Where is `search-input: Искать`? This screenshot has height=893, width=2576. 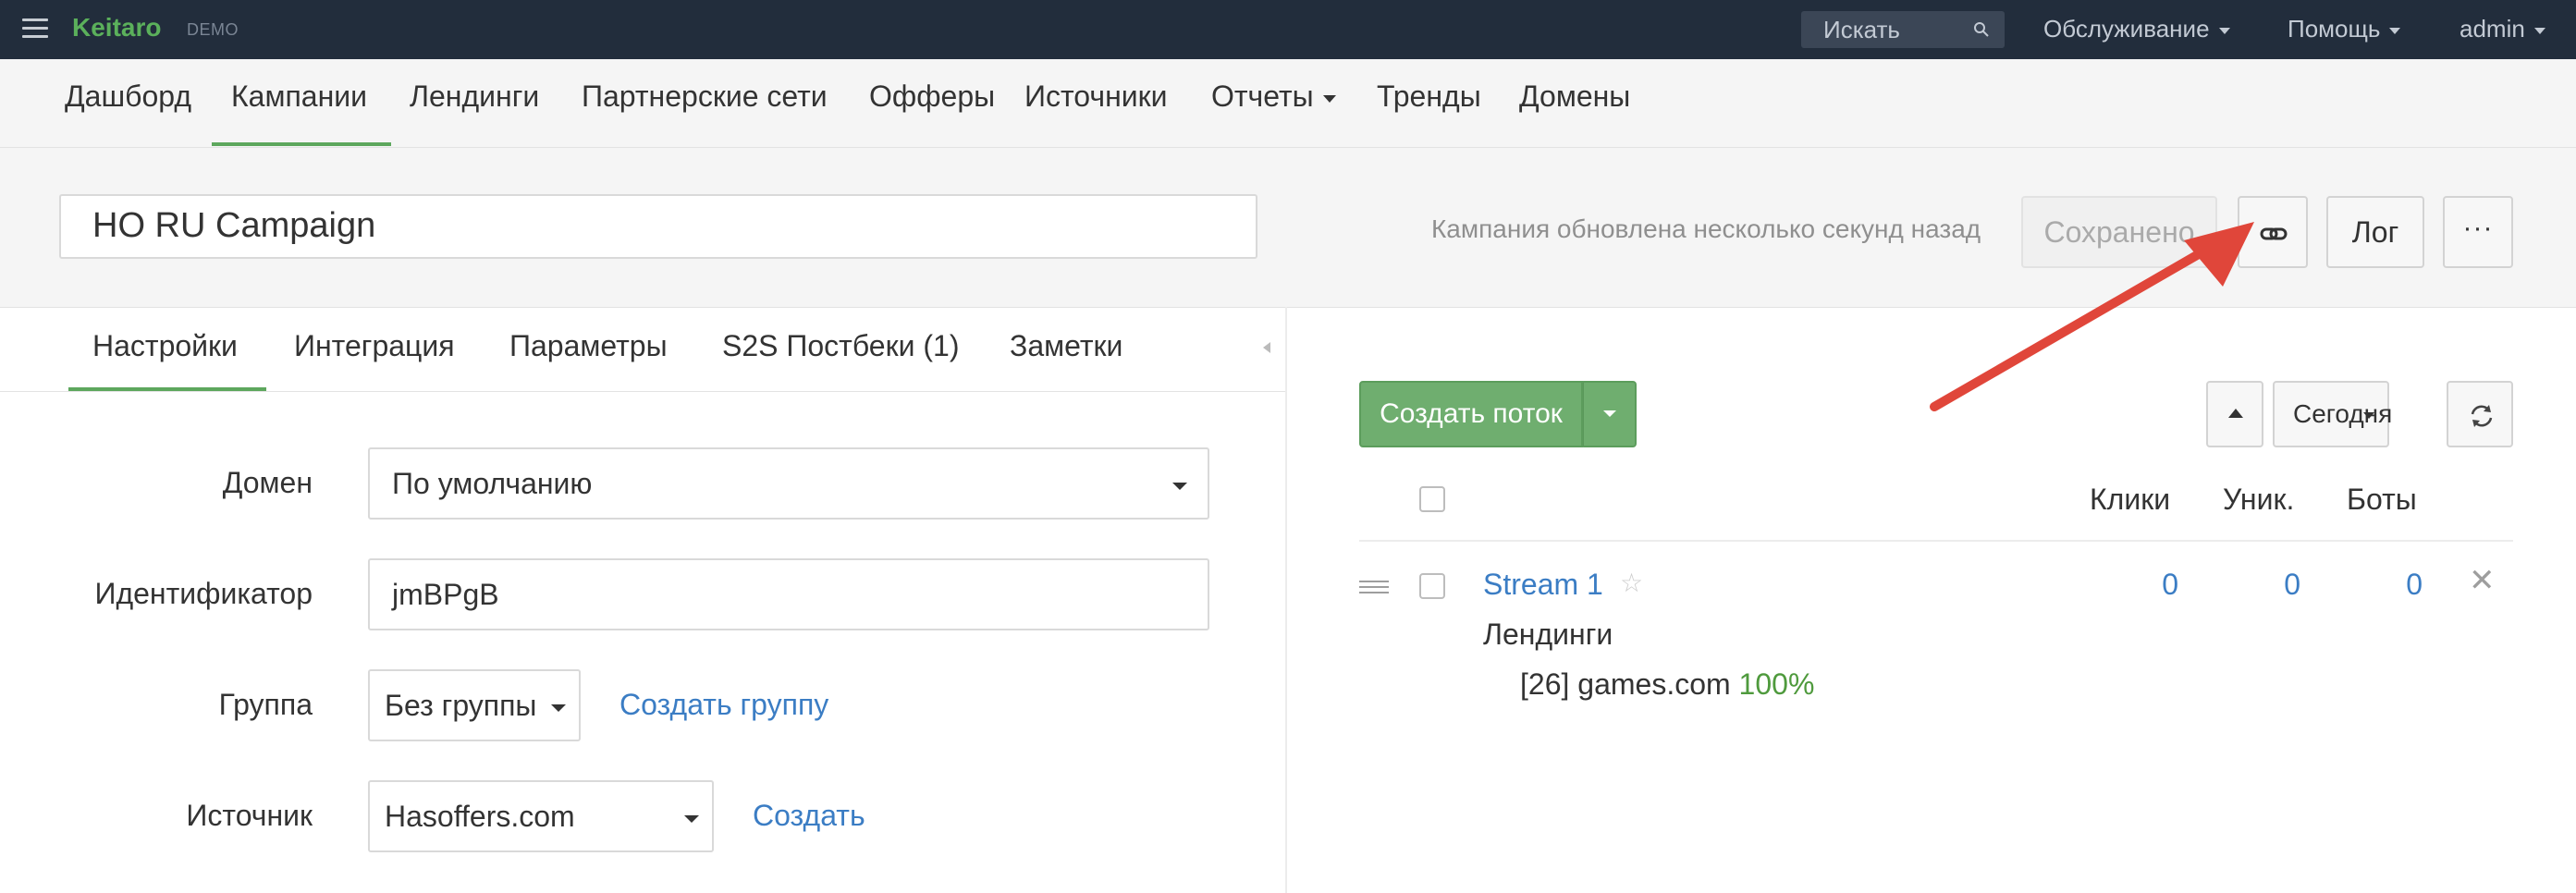 search-input: Искать is located at coordinates (1903, 30).